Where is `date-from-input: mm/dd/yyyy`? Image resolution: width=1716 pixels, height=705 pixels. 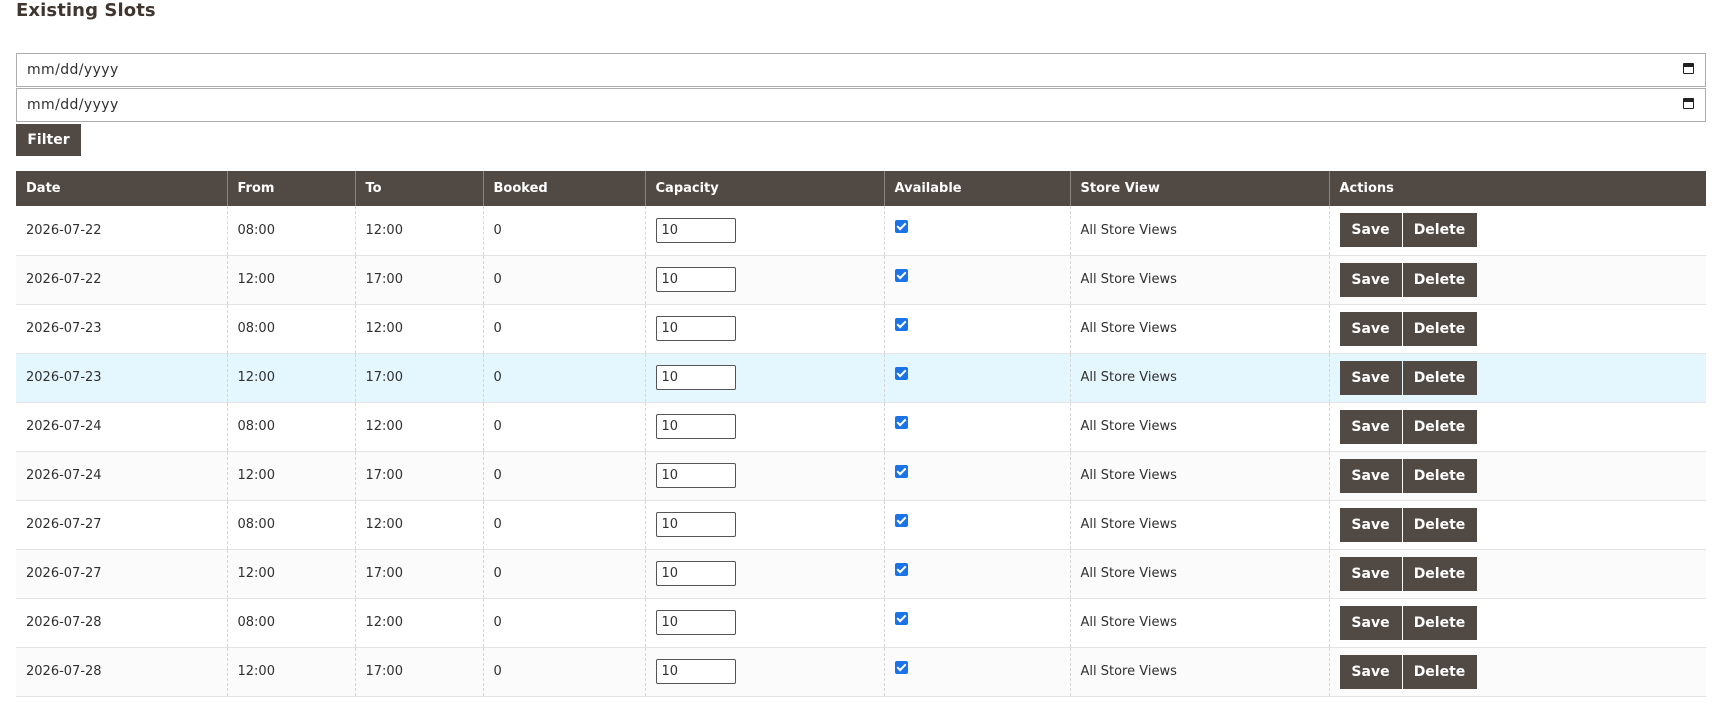 date-from-input: mm/dd/yyyy is located at coordinates (861, 70).